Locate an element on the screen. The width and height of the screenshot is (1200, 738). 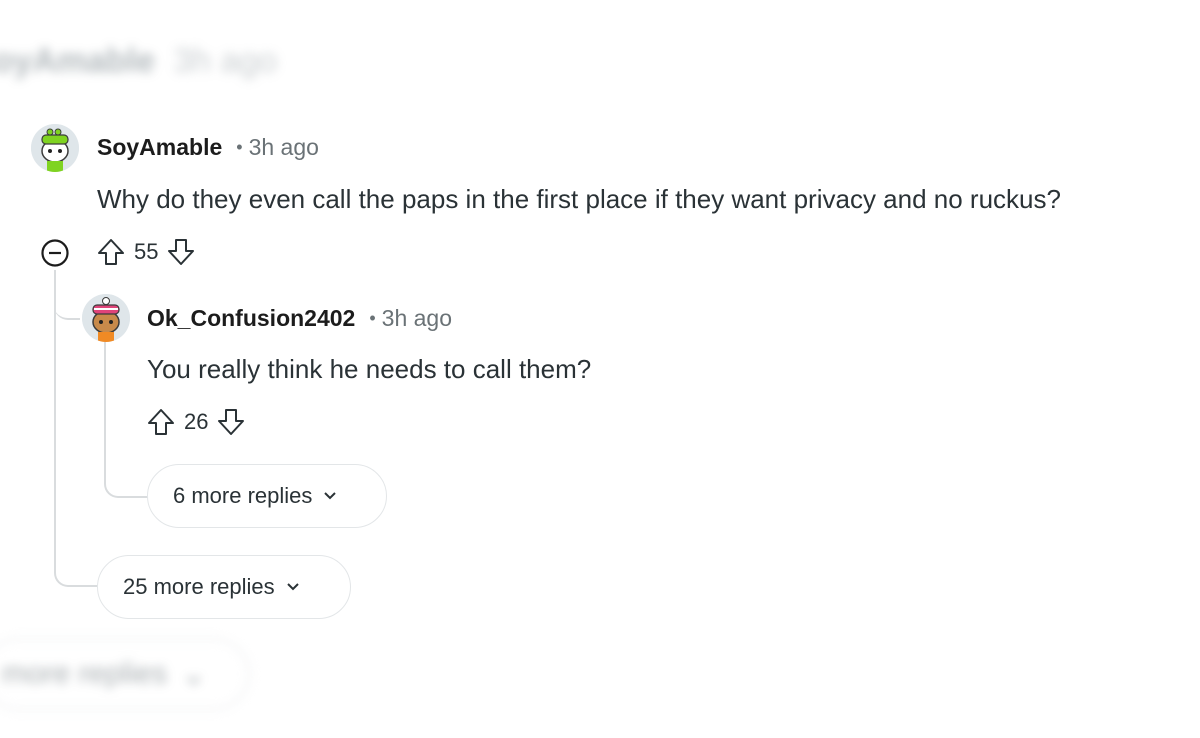
blurred-more-replies-button: more replies ⌄ is located at coordinates (125, 674).